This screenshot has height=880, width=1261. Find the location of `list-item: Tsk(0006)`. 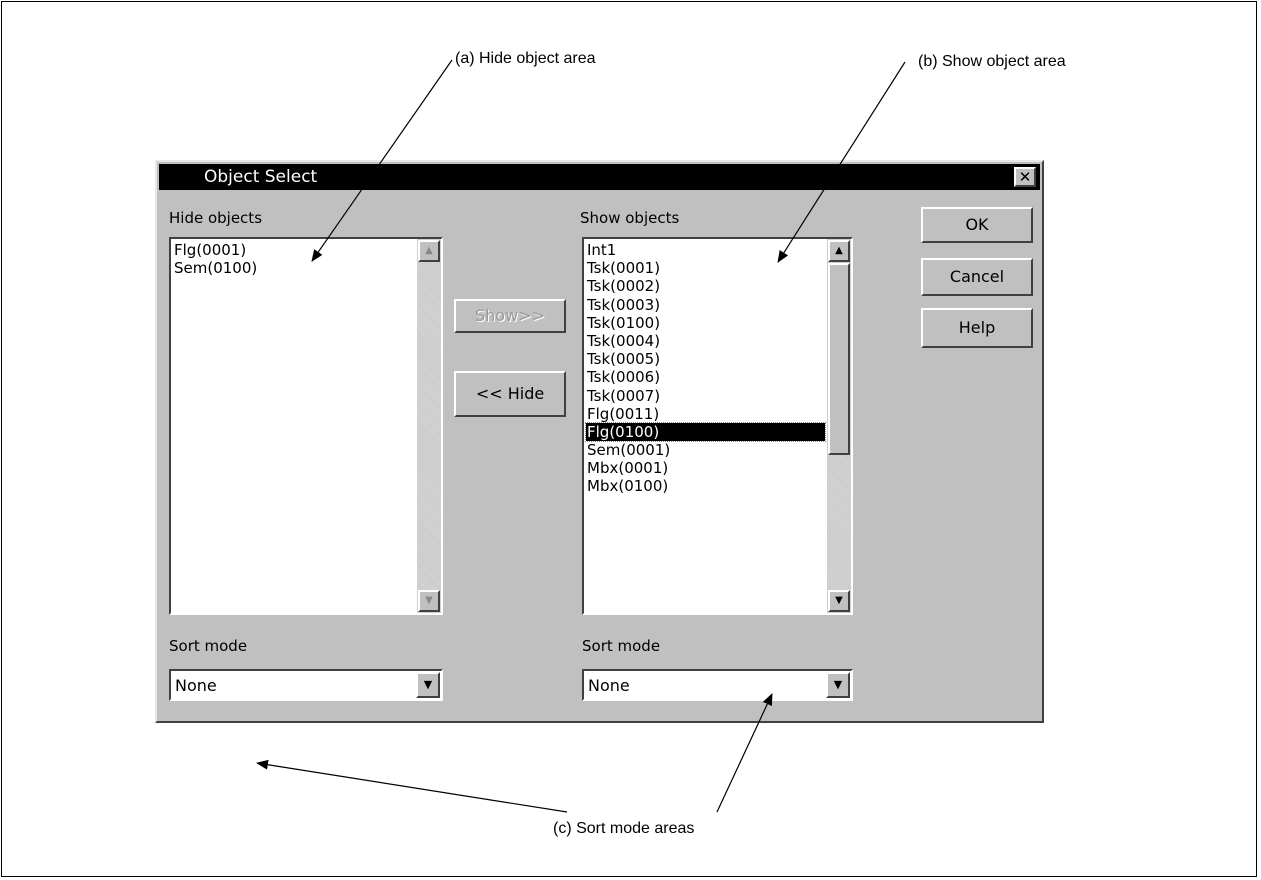

list-item: Tsk(0006) is located at coordinates (705, 377).